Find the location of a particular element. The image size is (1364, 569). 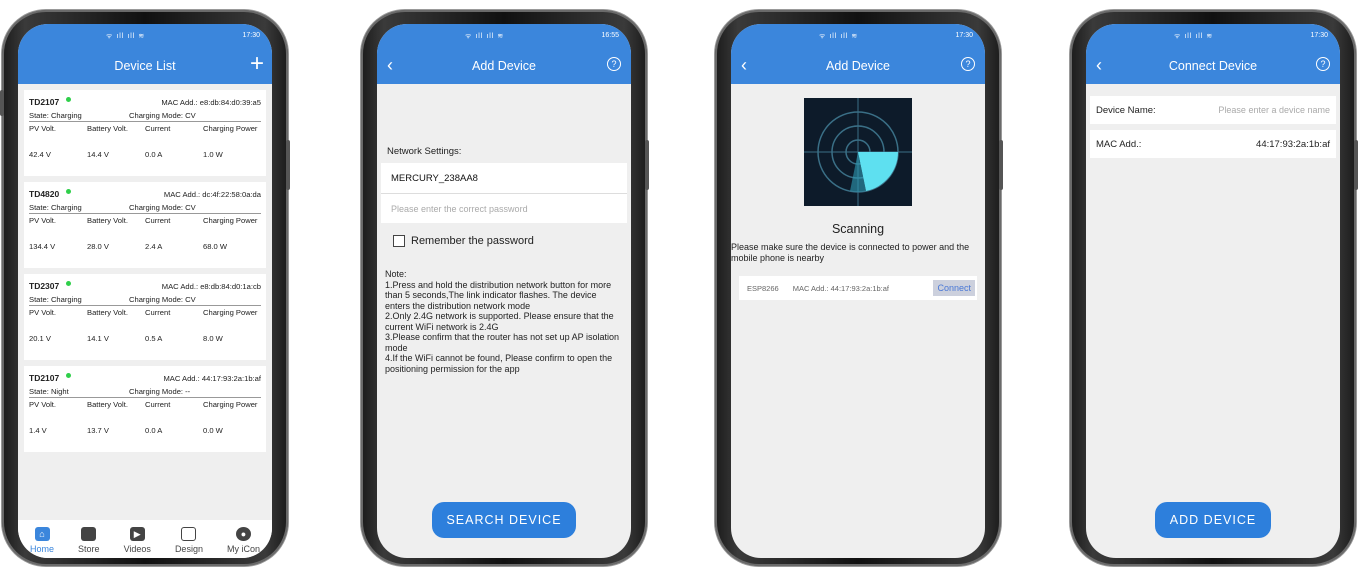

clock: 17:30 is located at coordinates (1319, 35).